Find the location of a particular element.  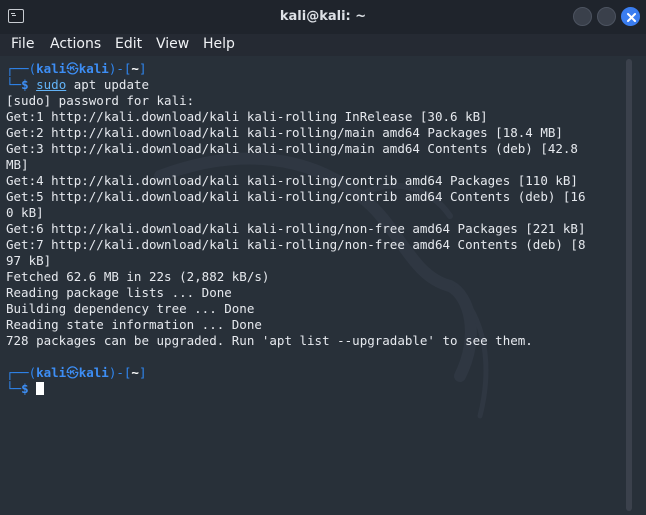

prompt-line-2: ┌──(kali㉿kali)-[~] is located at coordinates (76, 372).